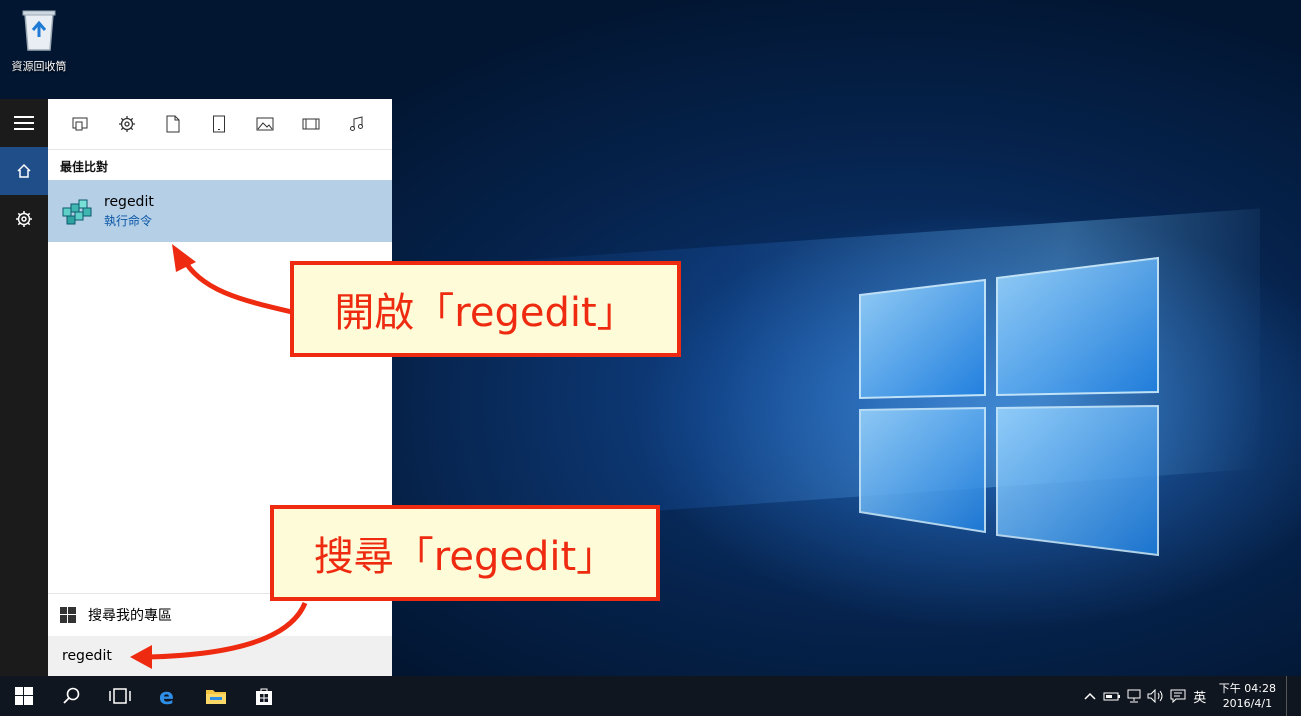 The width and height of the screenshot is (1301, 716). I want to click on speaker-icon, so click(1155, 696).